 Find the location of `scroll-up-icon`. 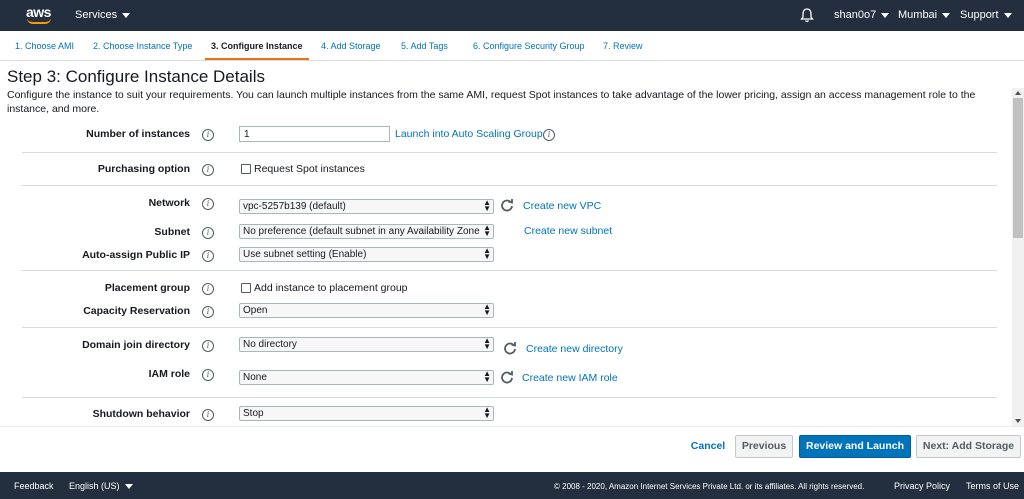

scroll-up-icon is located at coordinates (1018, 93).